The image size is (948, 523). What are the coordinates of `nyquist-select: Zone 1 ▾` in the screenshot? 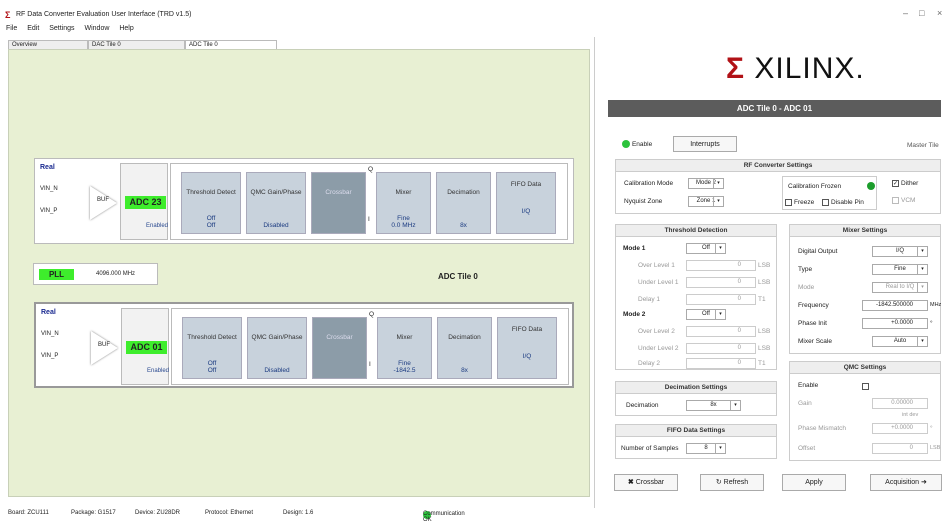 It's located at (706, 201).